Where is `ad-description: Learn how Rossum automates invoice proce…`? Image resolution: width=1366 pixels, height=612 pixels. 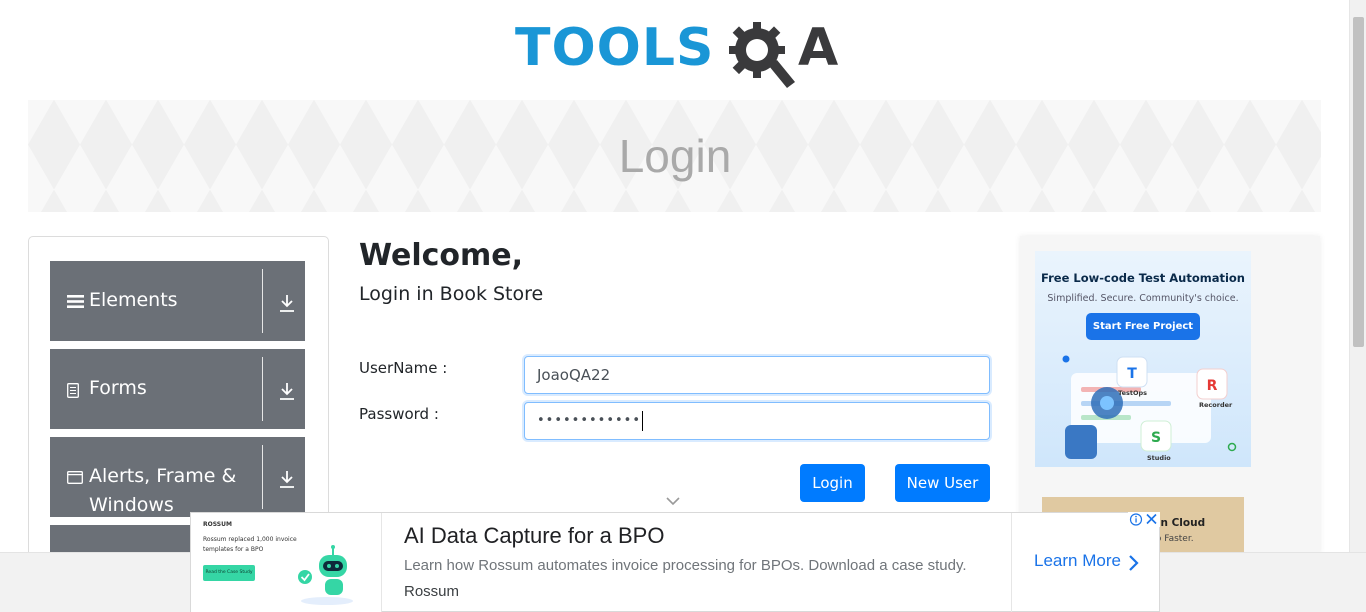 ad-description: Learn how Rossum automates invoice proce… is located at coordinates (685, 565).